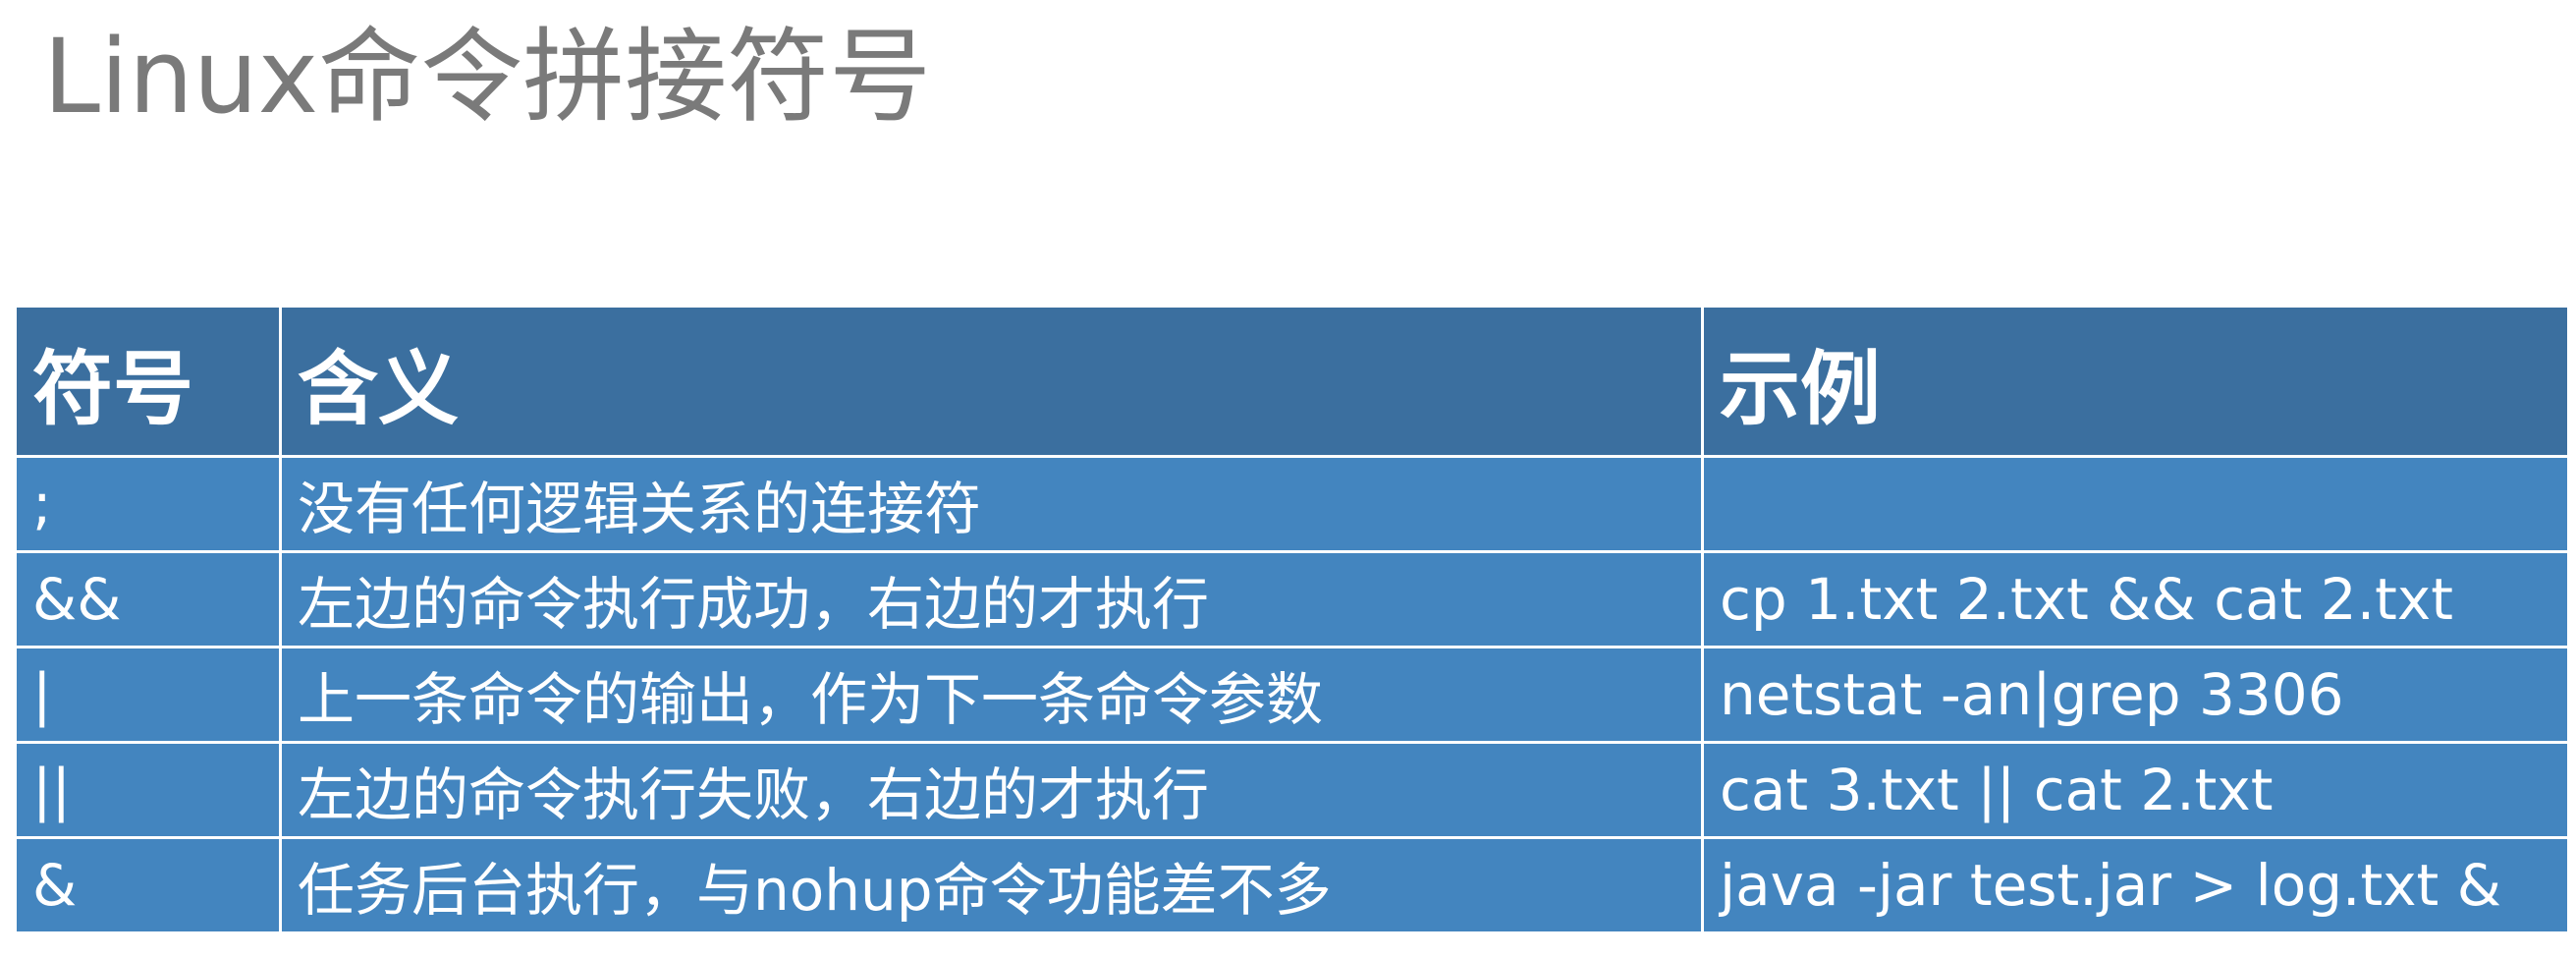  I want to click on cell-meaning: 左边的命令执行成功，右边的才执行, so click(992, 599).